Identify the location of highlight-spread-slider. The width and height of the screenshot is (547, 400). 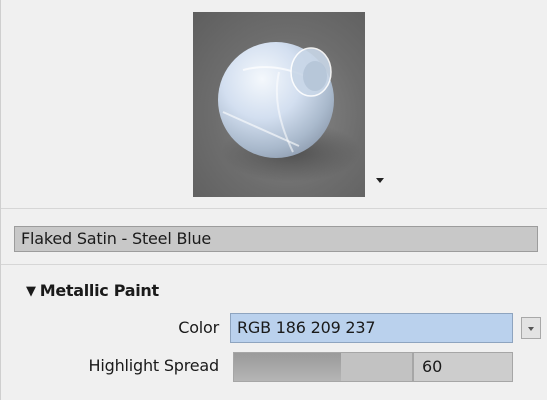
(323, 367).